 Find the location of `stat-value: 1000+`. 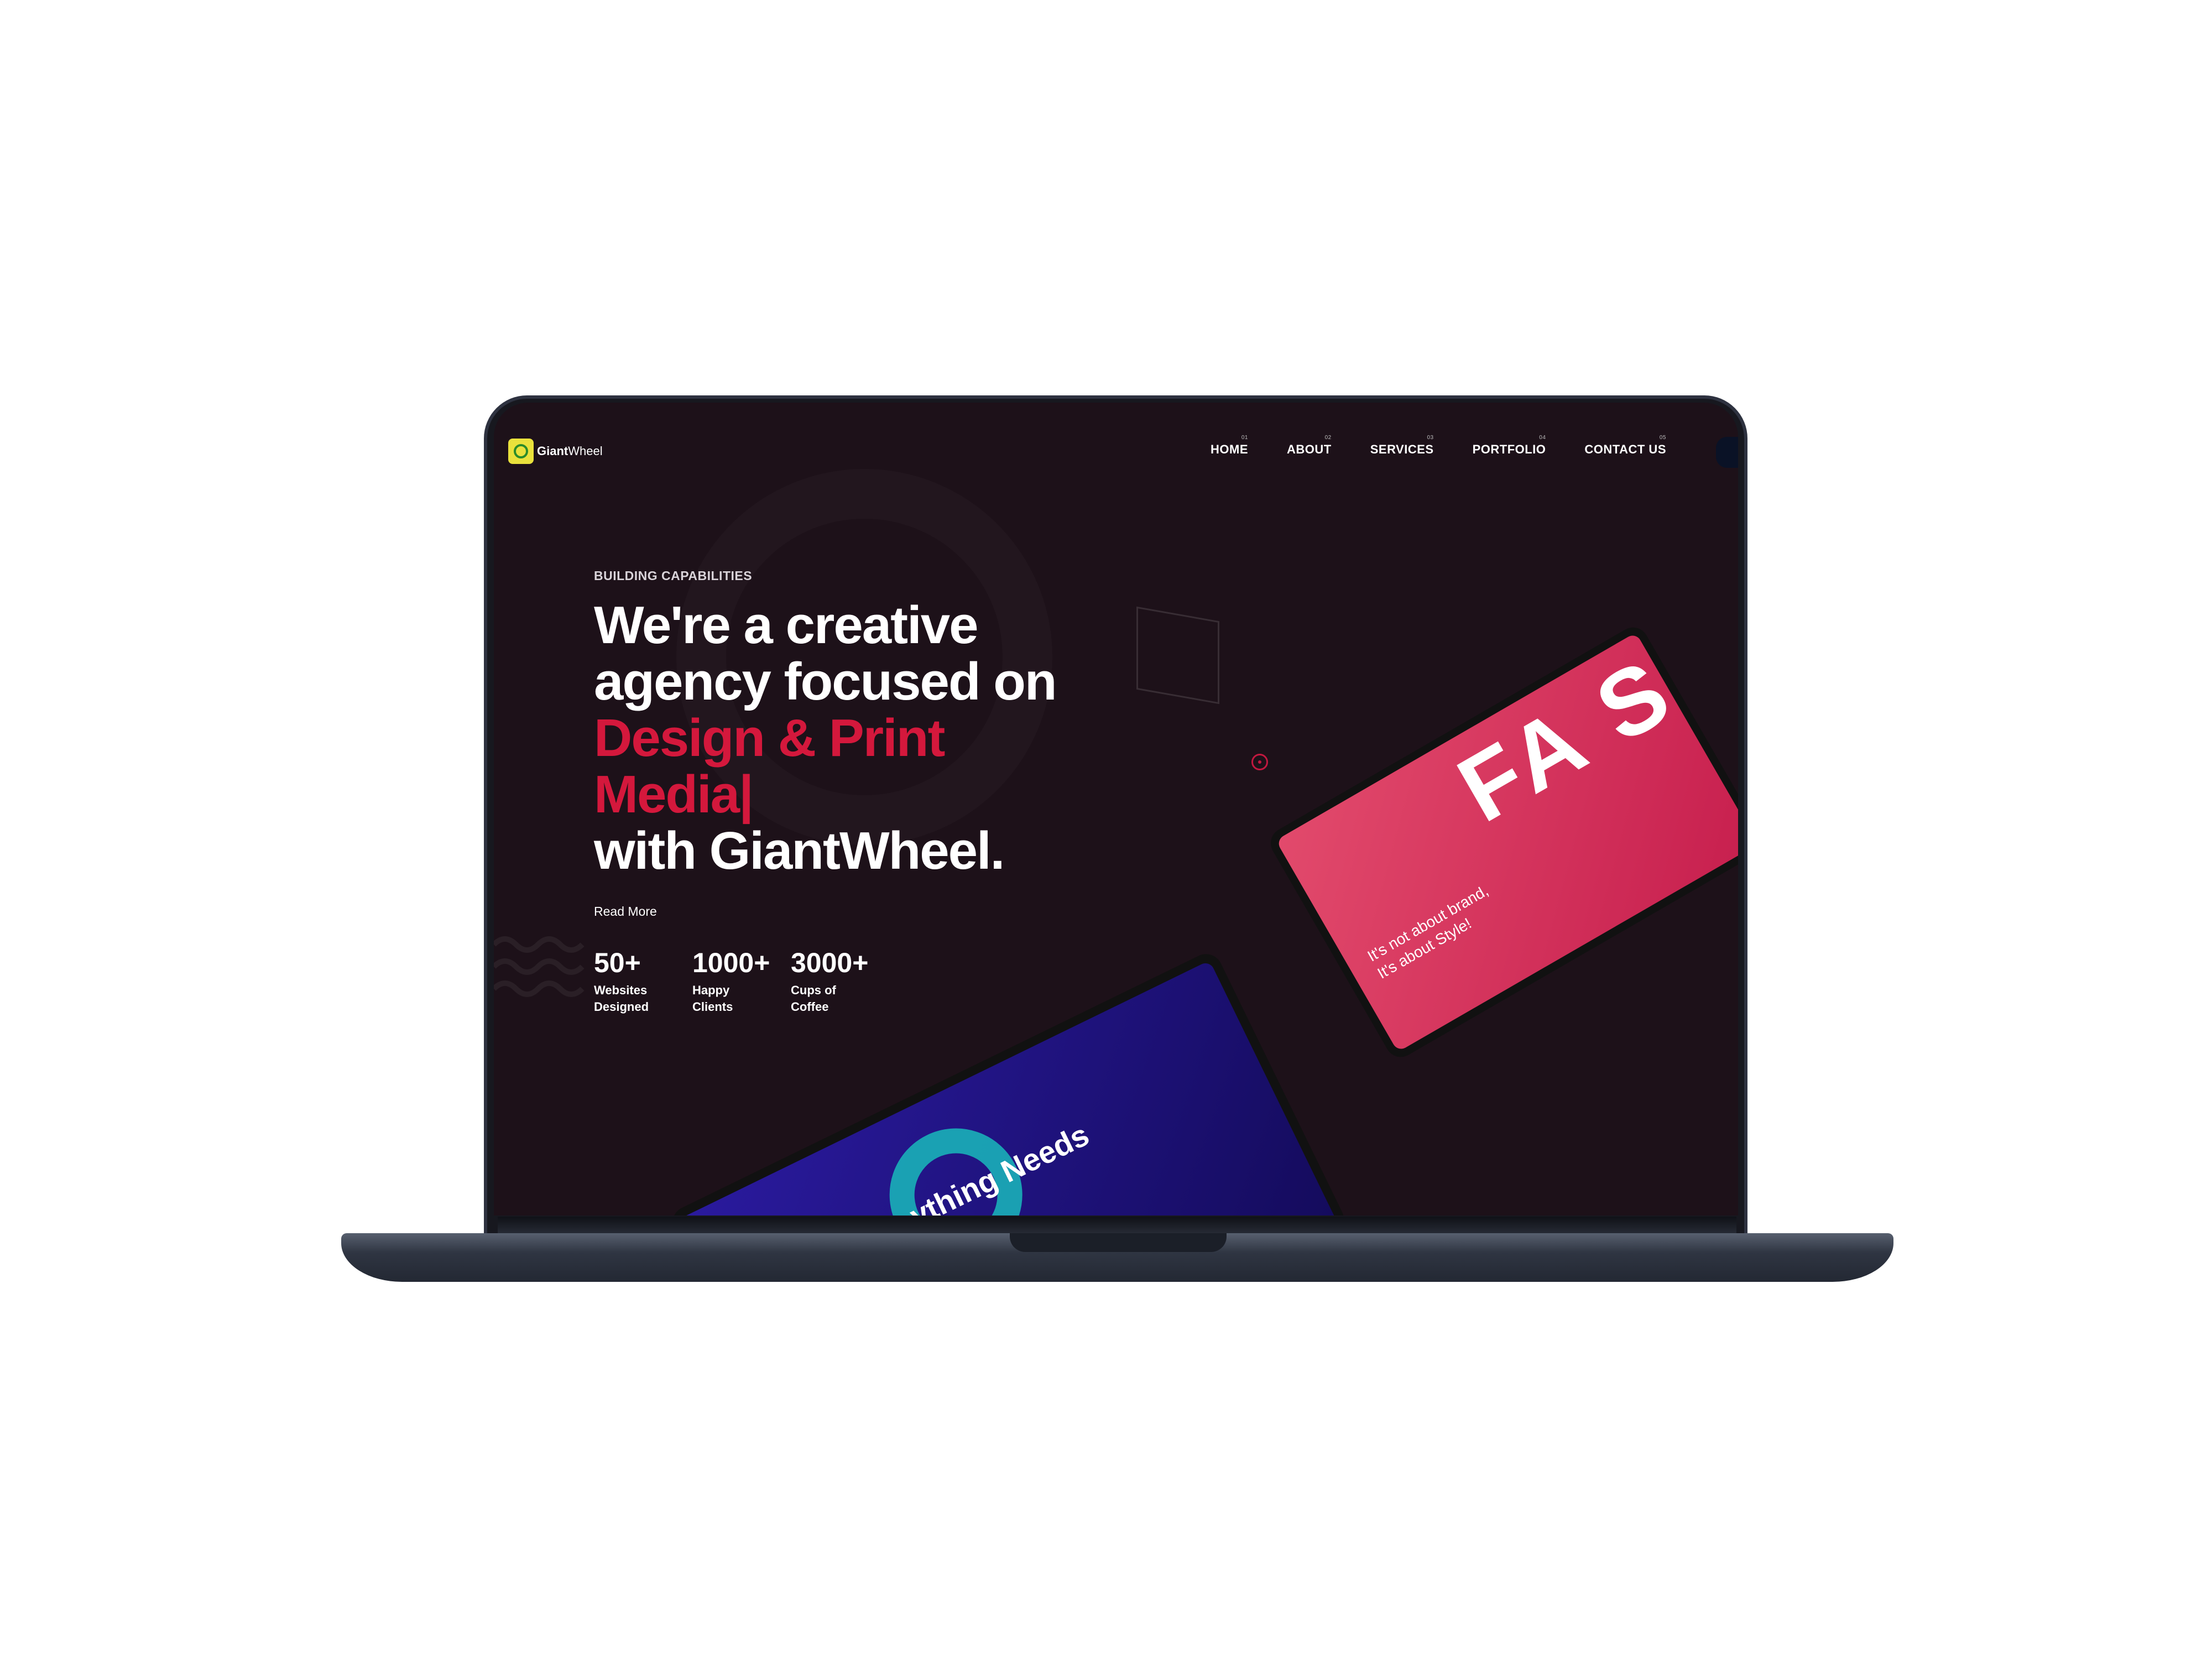

stat-value: 1000+ is located at coordinates (731, 963).